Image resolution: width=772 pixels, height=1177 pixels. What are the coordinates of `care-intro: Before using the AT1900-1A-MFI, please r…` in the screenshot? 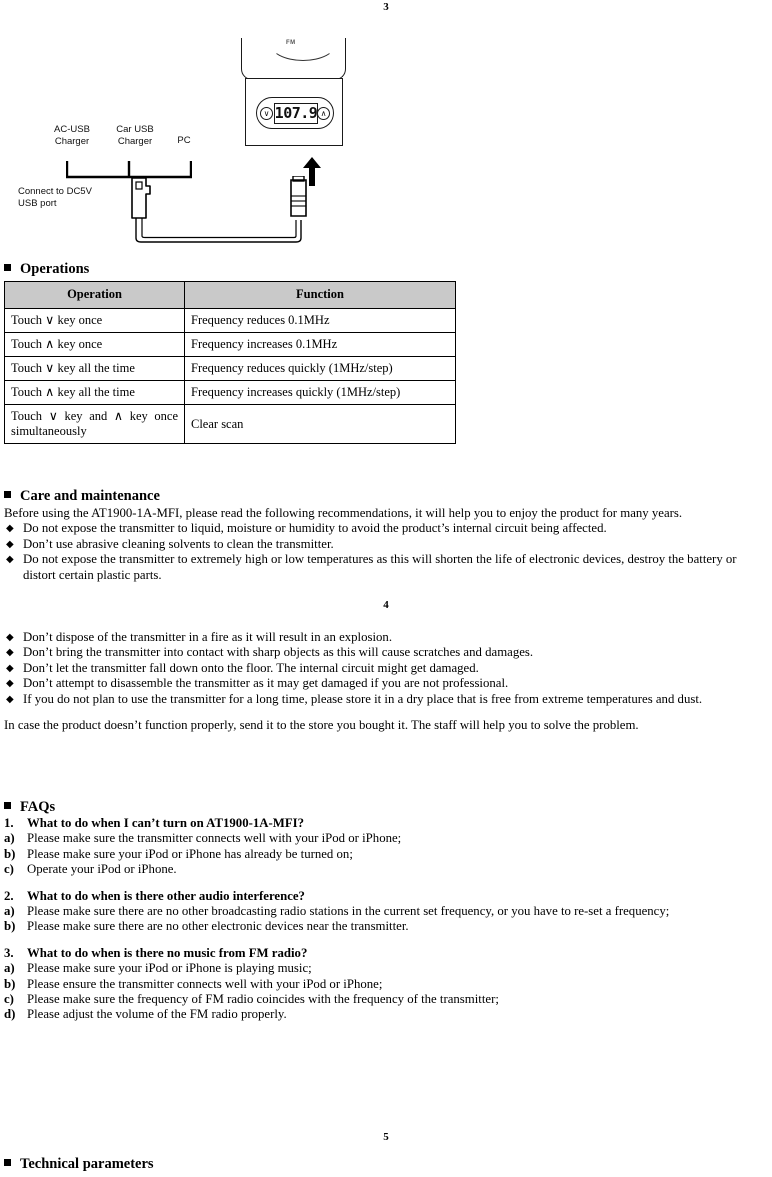 It's located at (343, 513).